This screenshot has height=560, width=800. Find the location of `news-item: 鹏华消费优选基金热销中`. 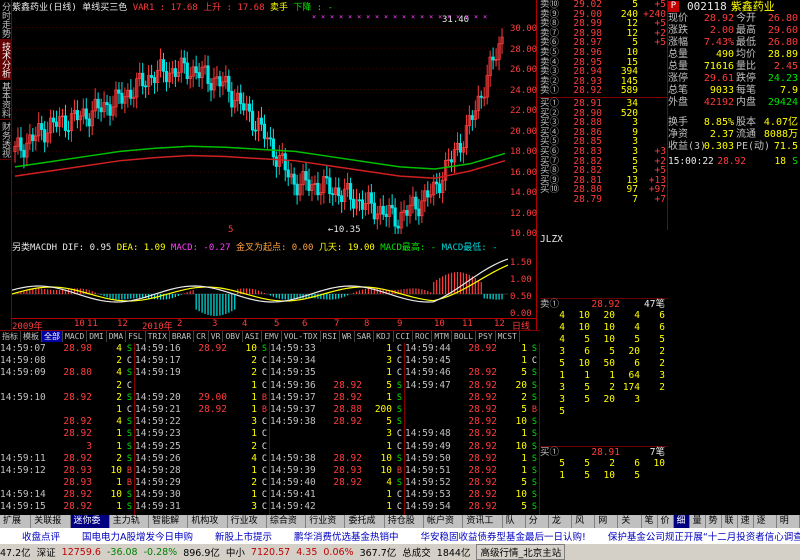

news-item: 鹏华消费优选基金热销中 is located at coordinates (346, 536).